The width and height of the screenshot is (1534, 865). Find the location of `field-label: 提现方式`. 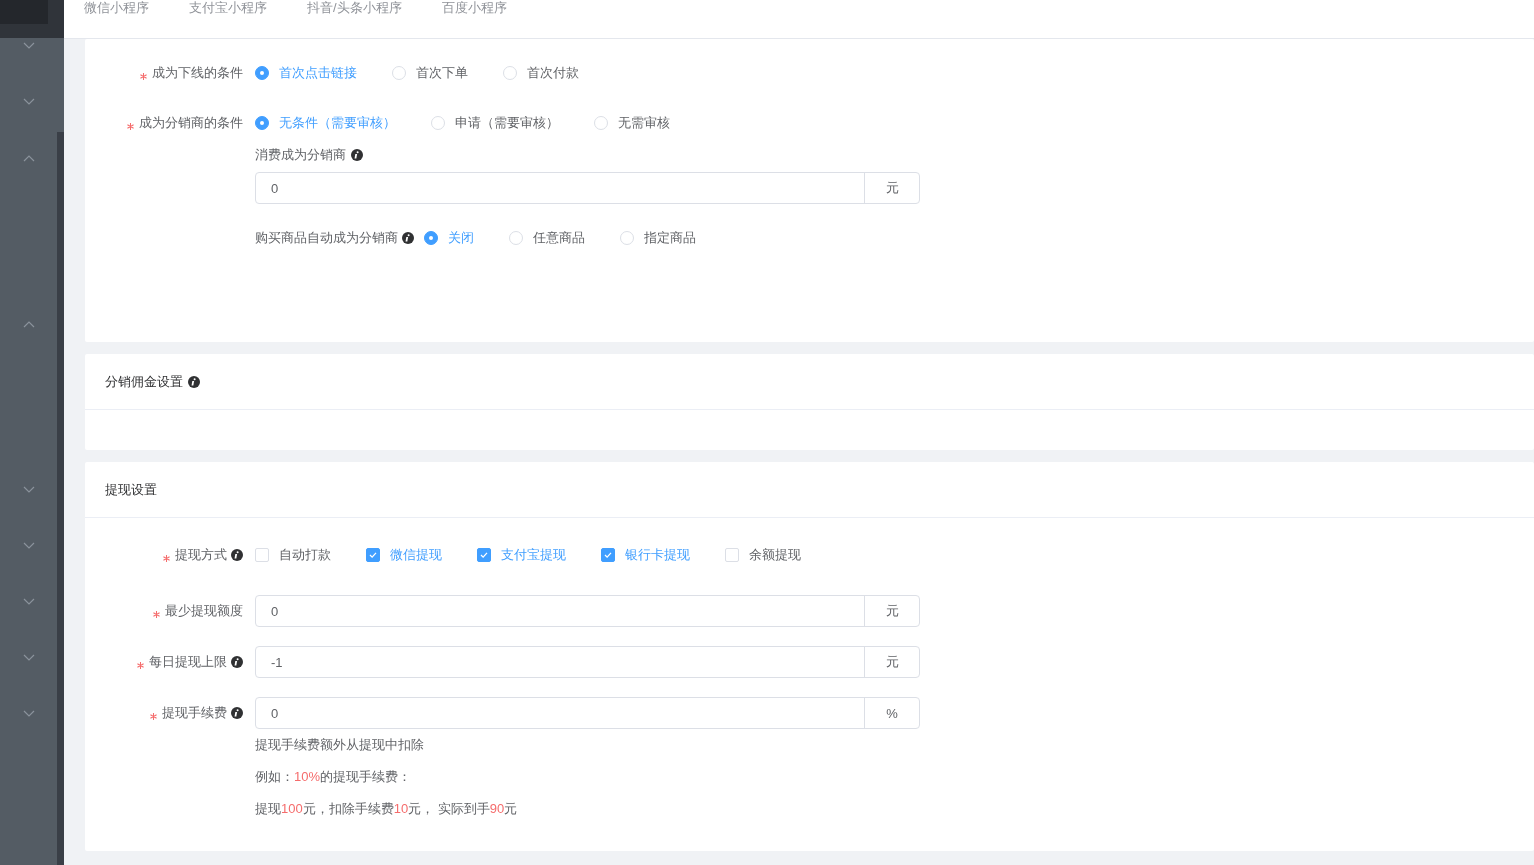

field-label: 提现方式 is located at coordinates (201, 555).